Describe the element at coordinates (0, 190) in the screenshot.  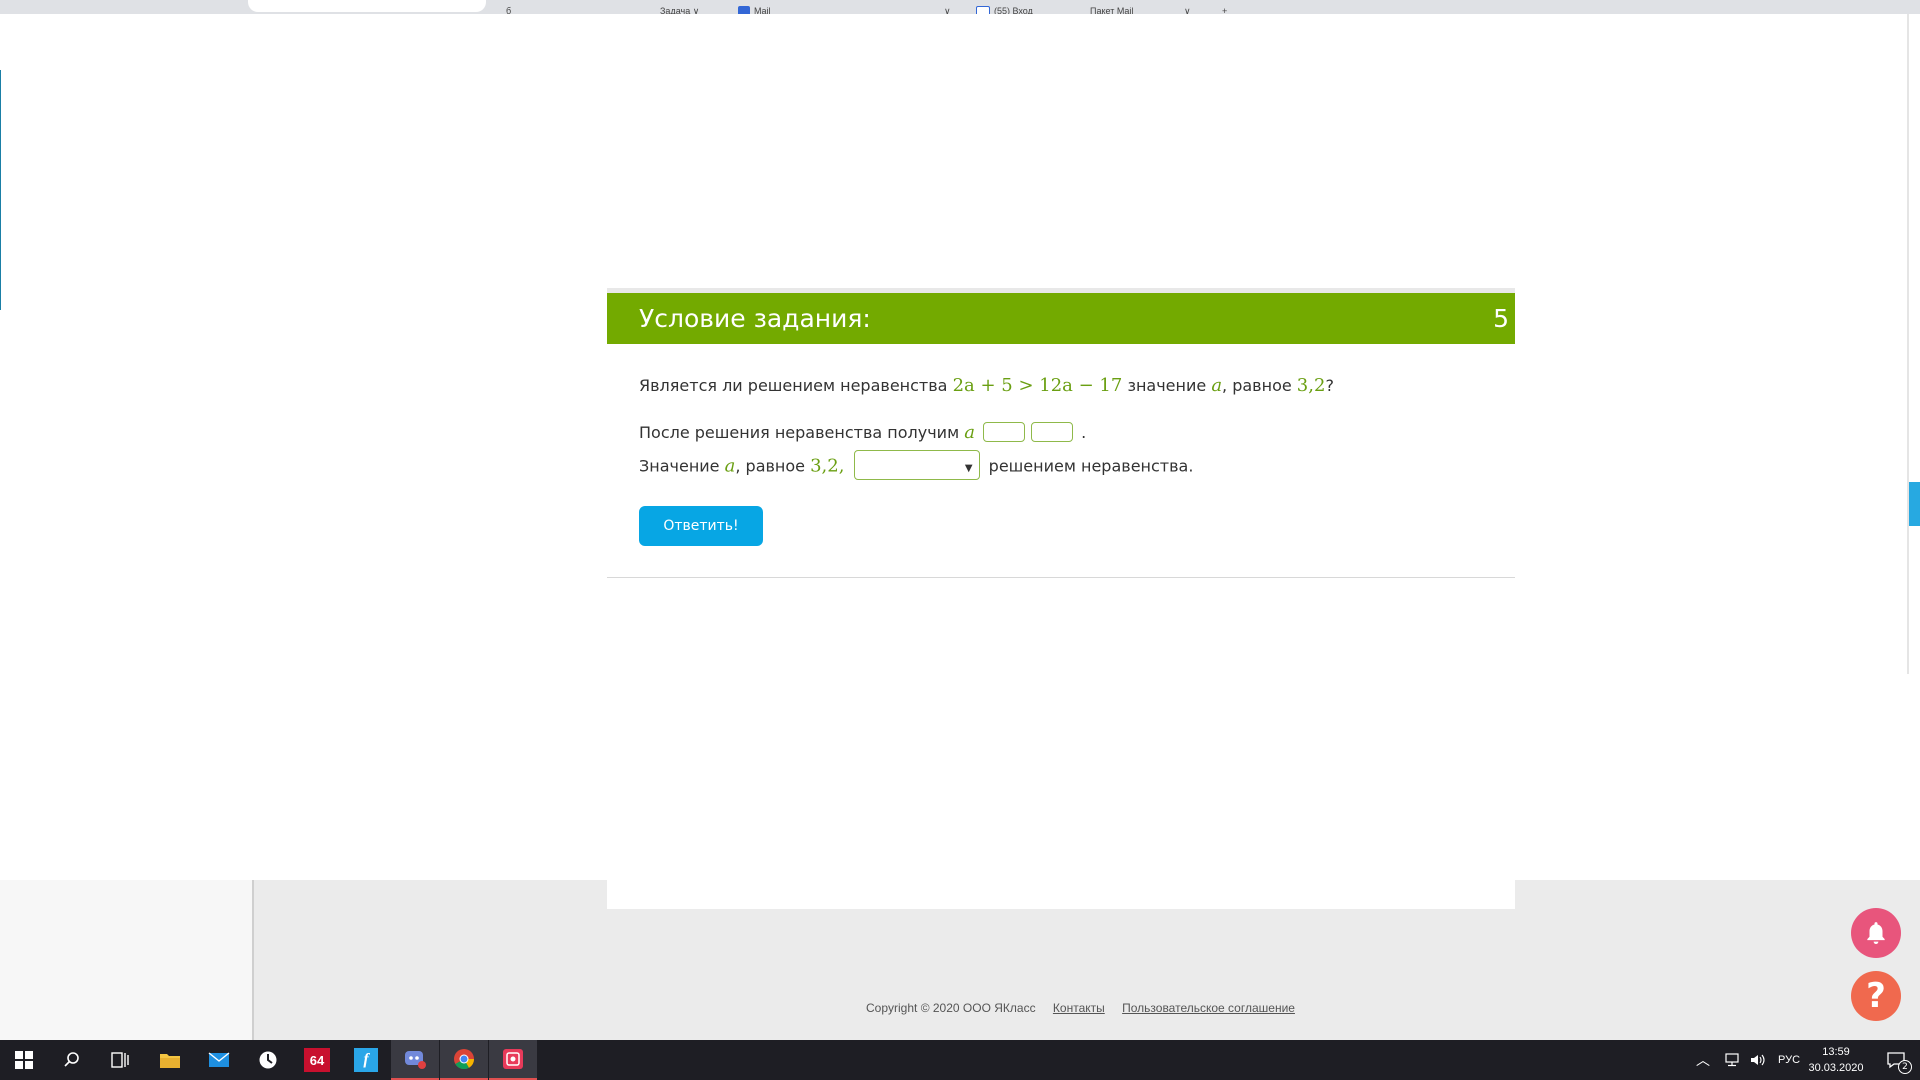
I see `left-edge-rule` at that location.